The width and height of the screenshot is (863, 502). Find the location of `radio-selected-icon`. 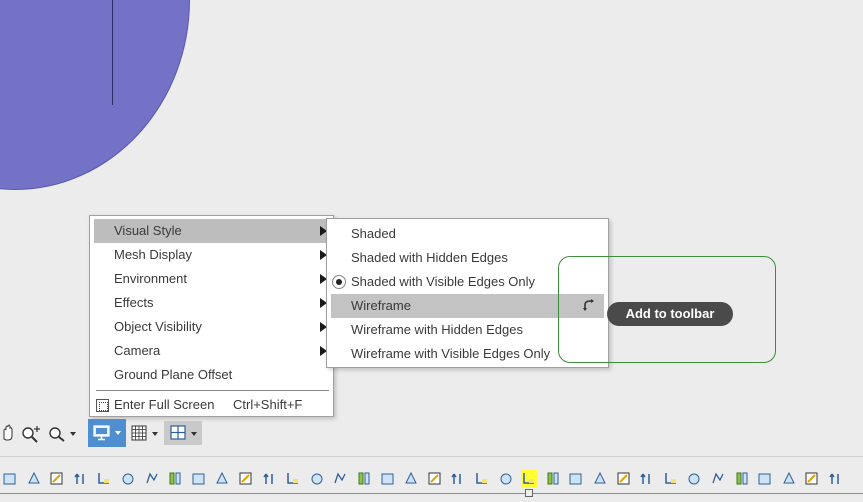

radio-selected-icon is located at coordinates (339, 282).